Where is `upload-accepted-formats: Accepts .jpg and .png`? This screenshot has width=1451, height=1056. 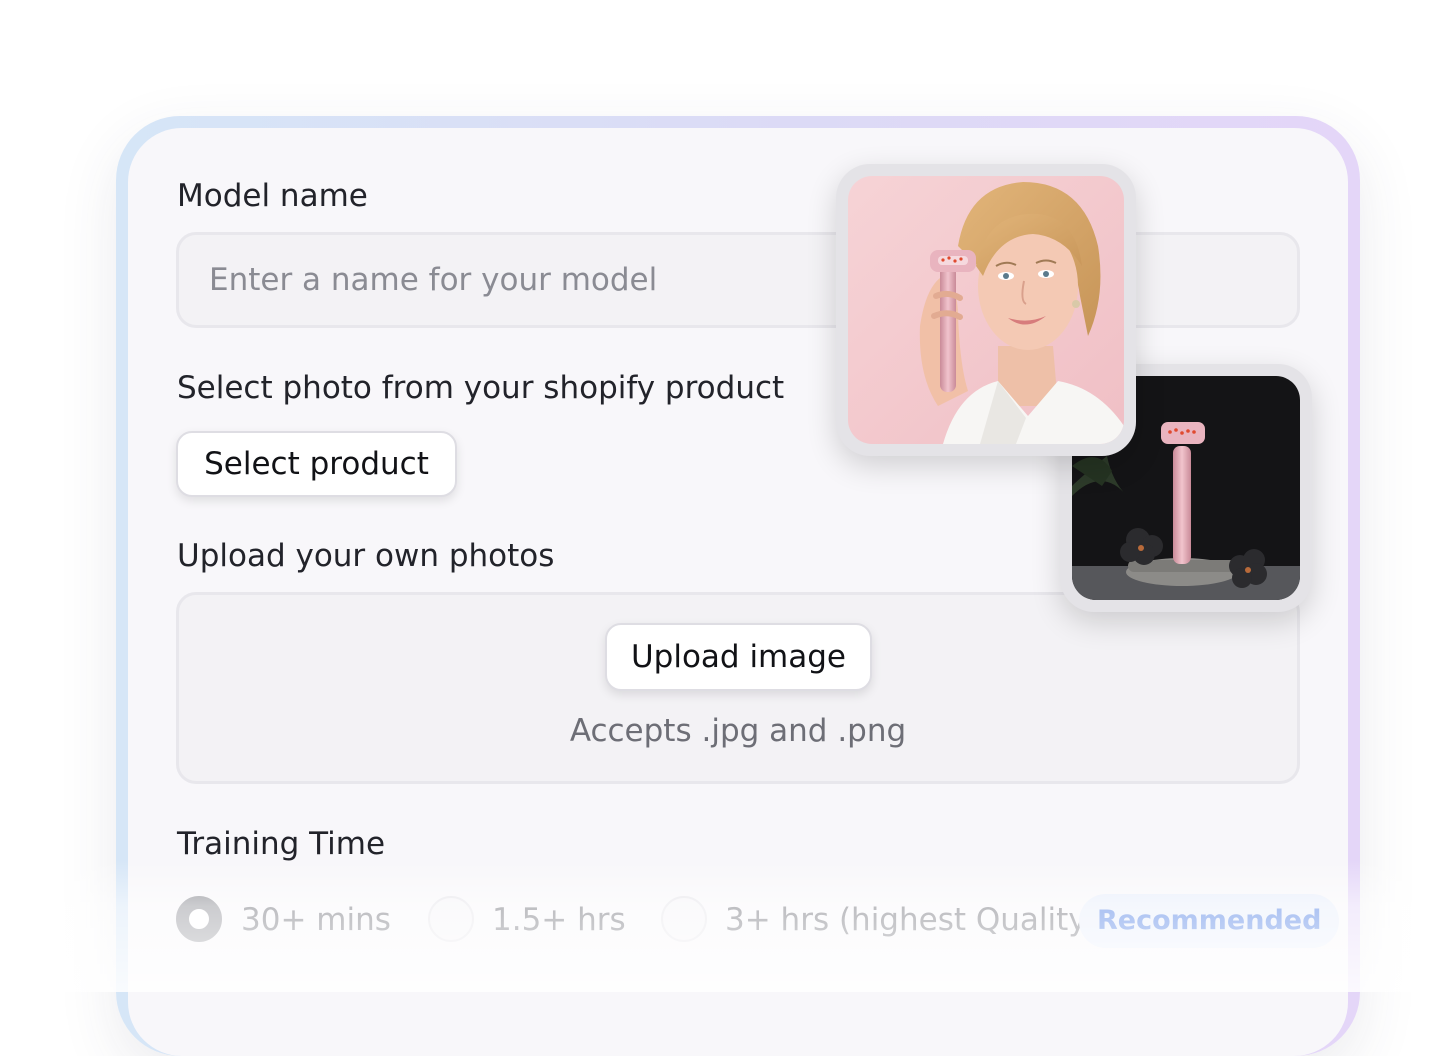 upload-accepted-formats: Accepts .jpg and .png is located at coordinates (738, 731).